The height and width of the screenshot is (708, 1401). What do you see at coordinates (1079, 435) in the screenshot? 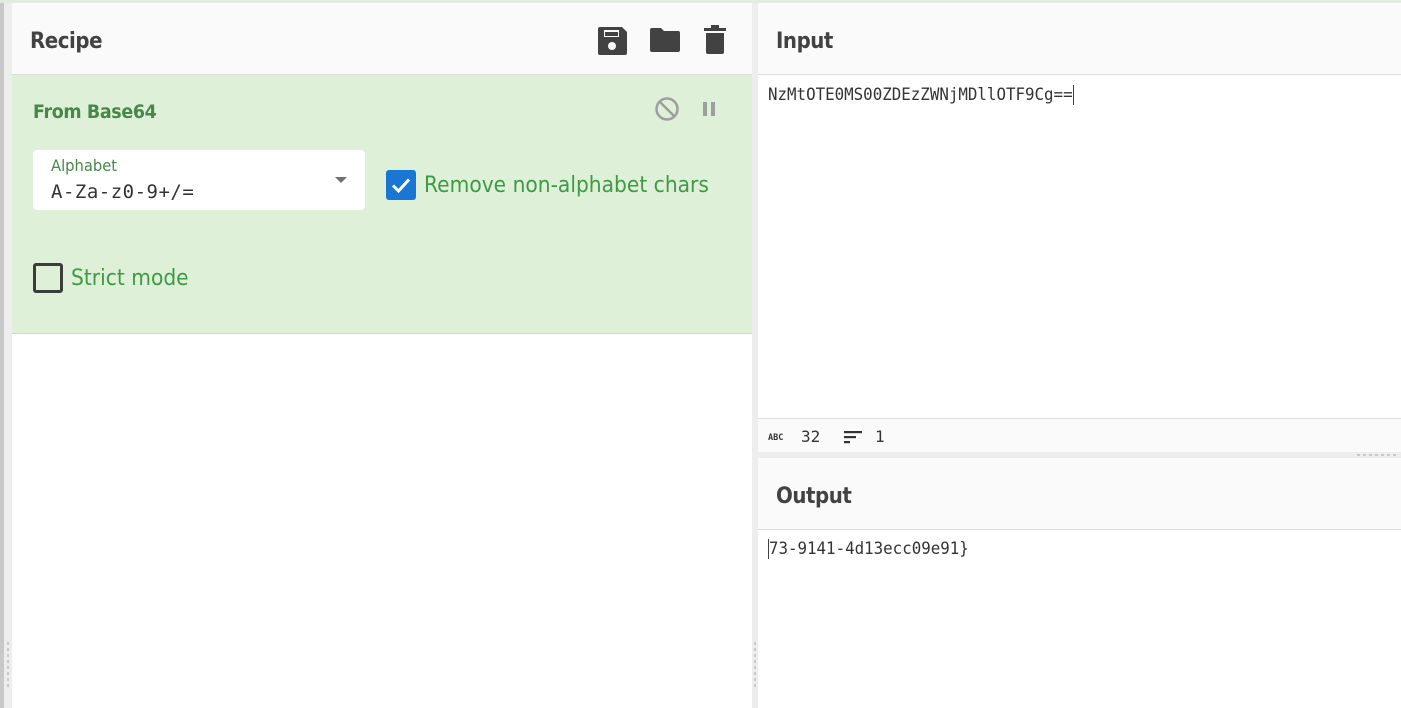
I see `input-status-bar: ABC 32 1` at bounding box center [1079, 435].